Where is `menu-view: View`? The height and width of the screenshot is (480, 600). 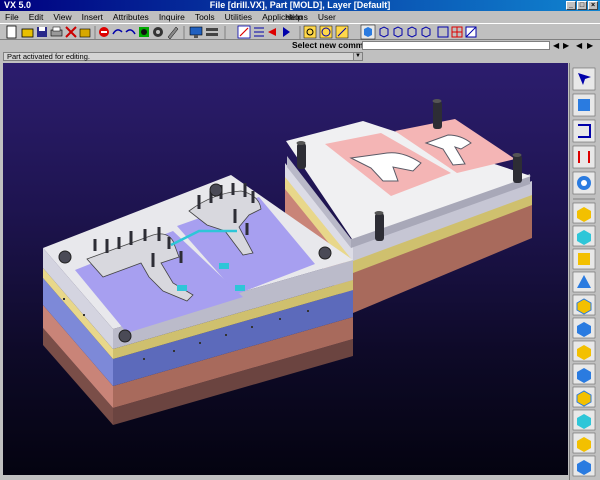
menu-view: View is located at coordinates (62, 17).